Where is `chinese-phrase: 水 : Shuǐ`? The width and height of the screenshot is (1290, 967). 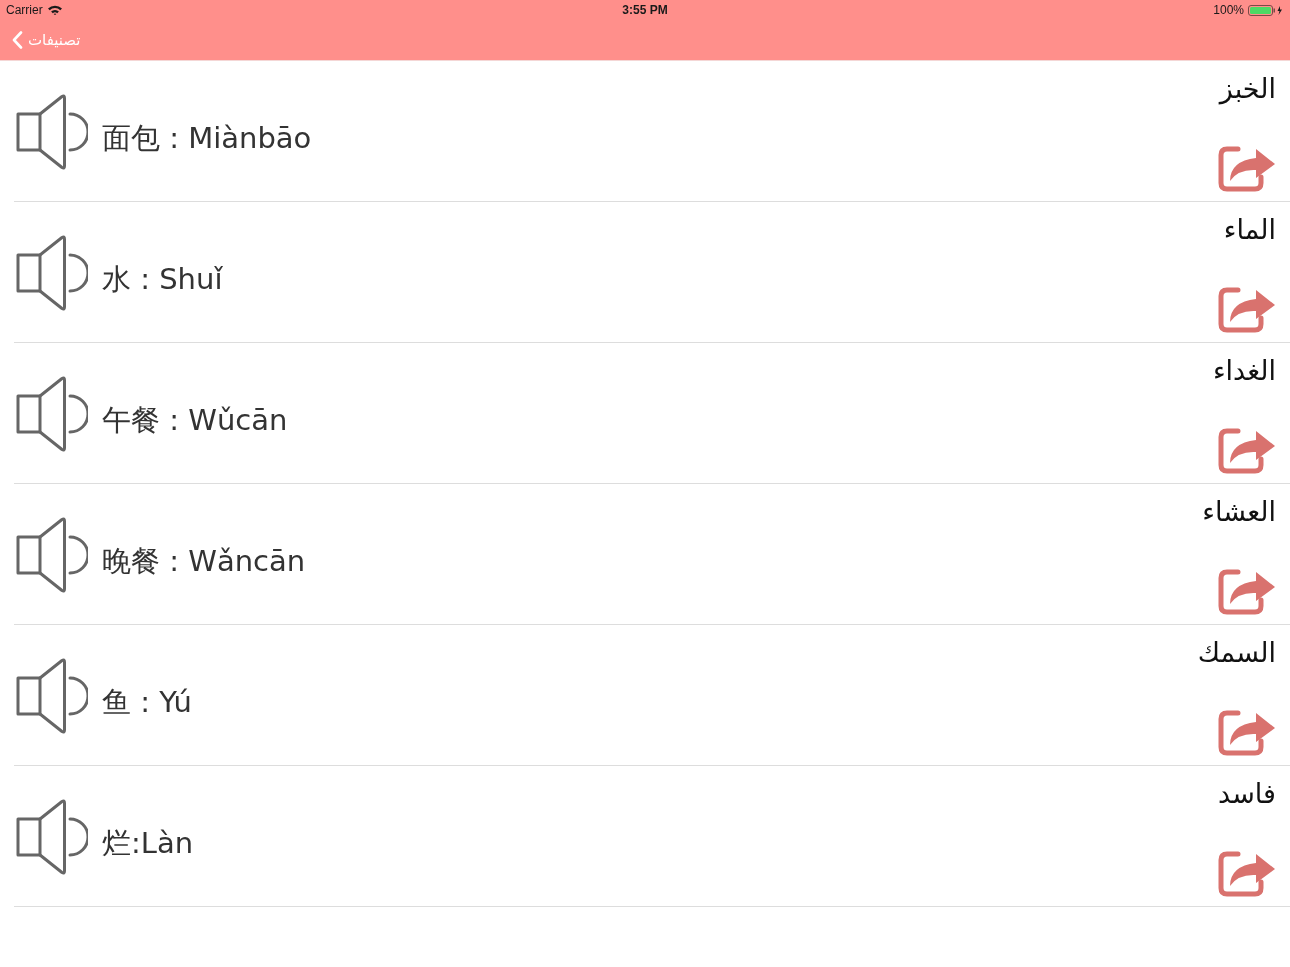 chinese-phrase: 水 : Shuǐ is located at coordinates (162, 279).